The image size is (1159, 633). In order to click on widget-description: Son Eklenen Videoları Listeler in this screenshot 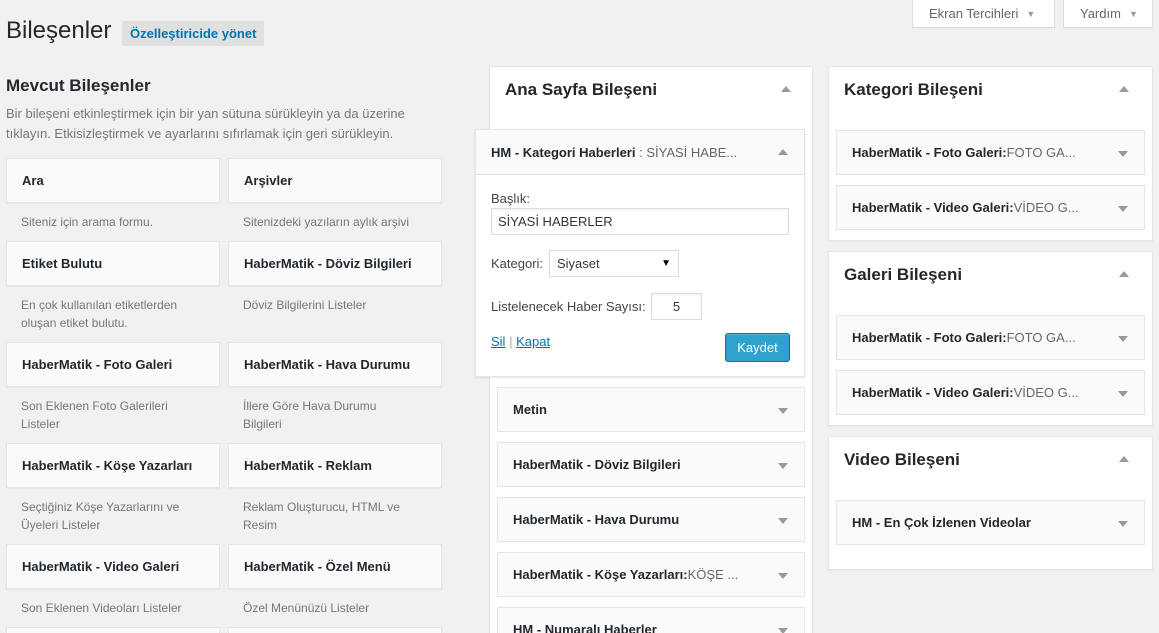, I will do `click(101, 608)`.